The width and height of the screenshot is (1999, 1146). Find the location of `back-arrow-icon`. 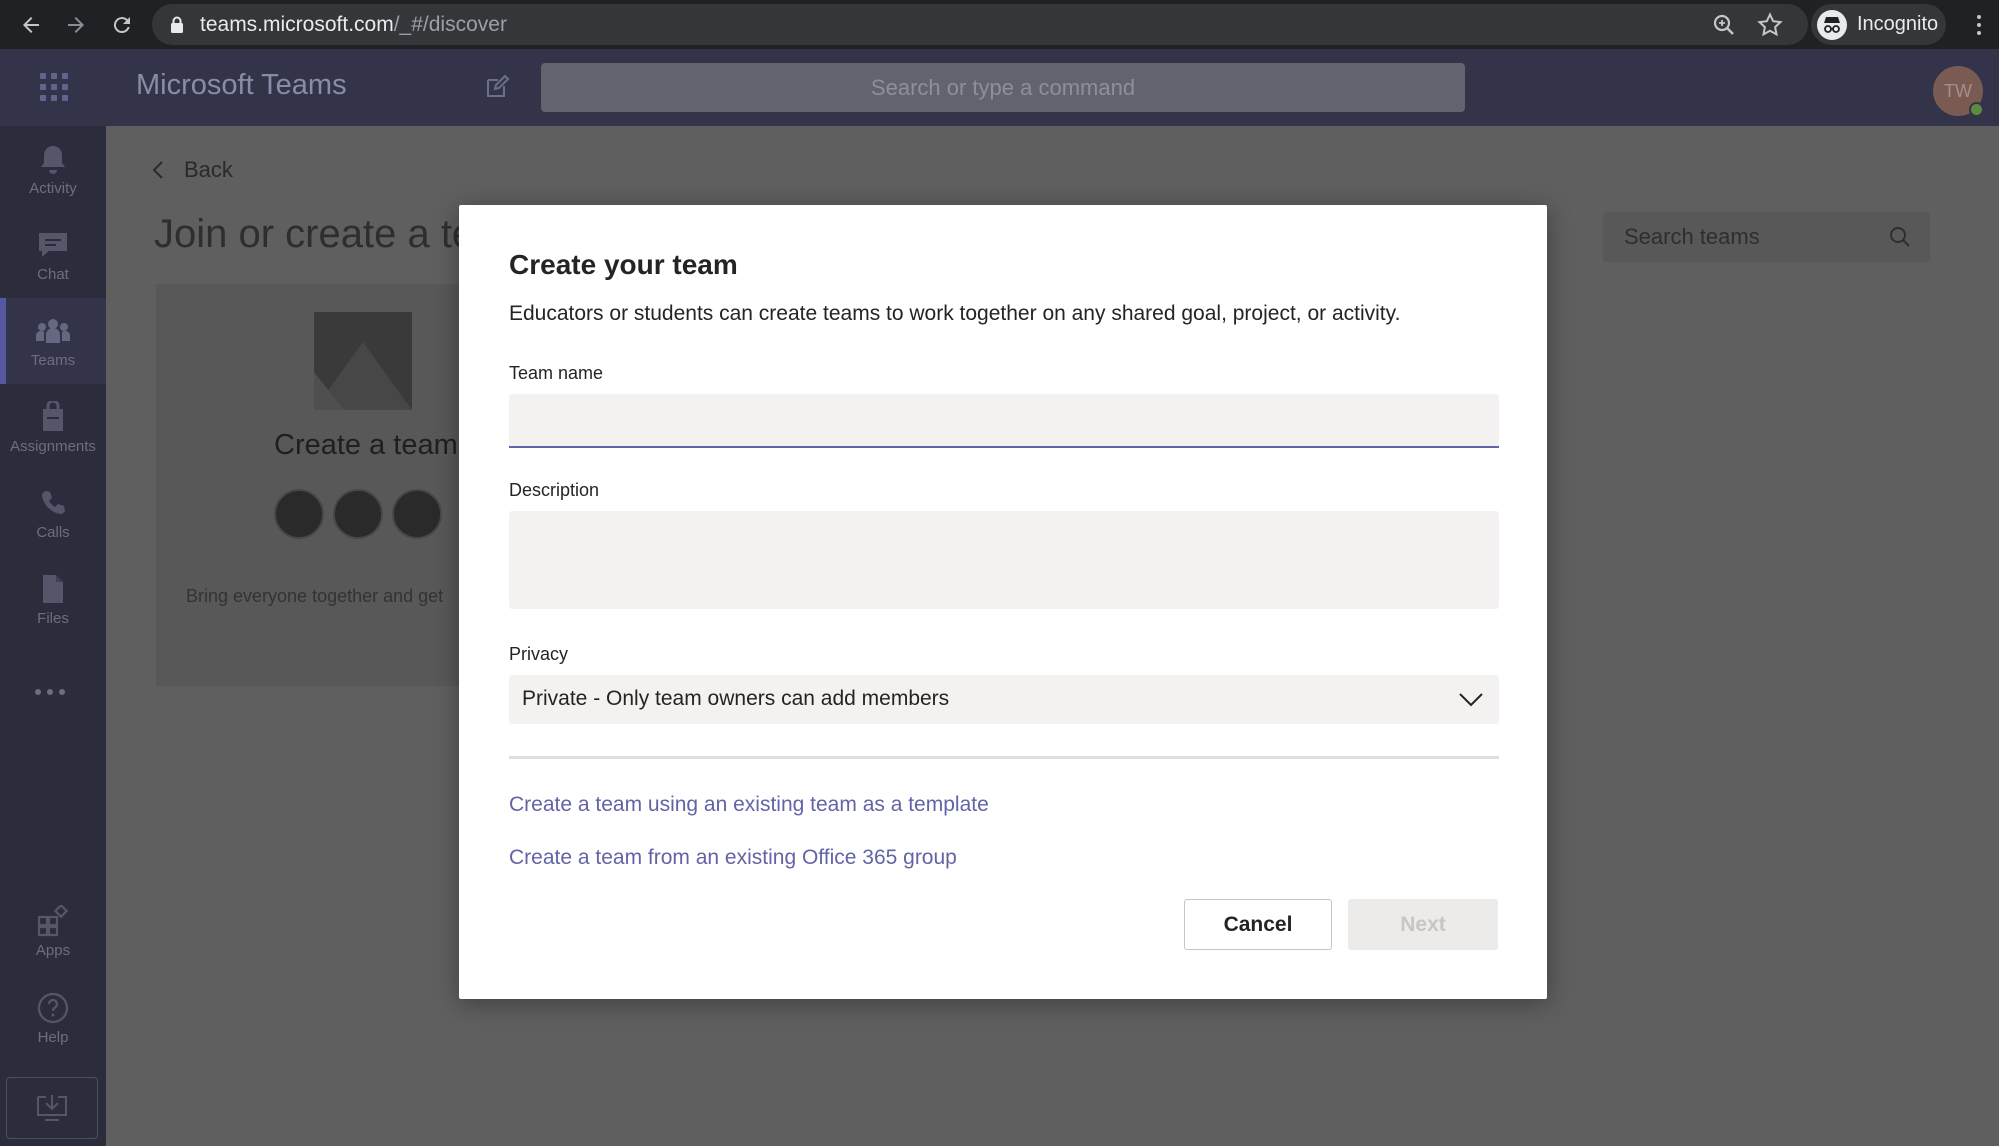

back-arrow-icon is located at coordinates (31, 25).